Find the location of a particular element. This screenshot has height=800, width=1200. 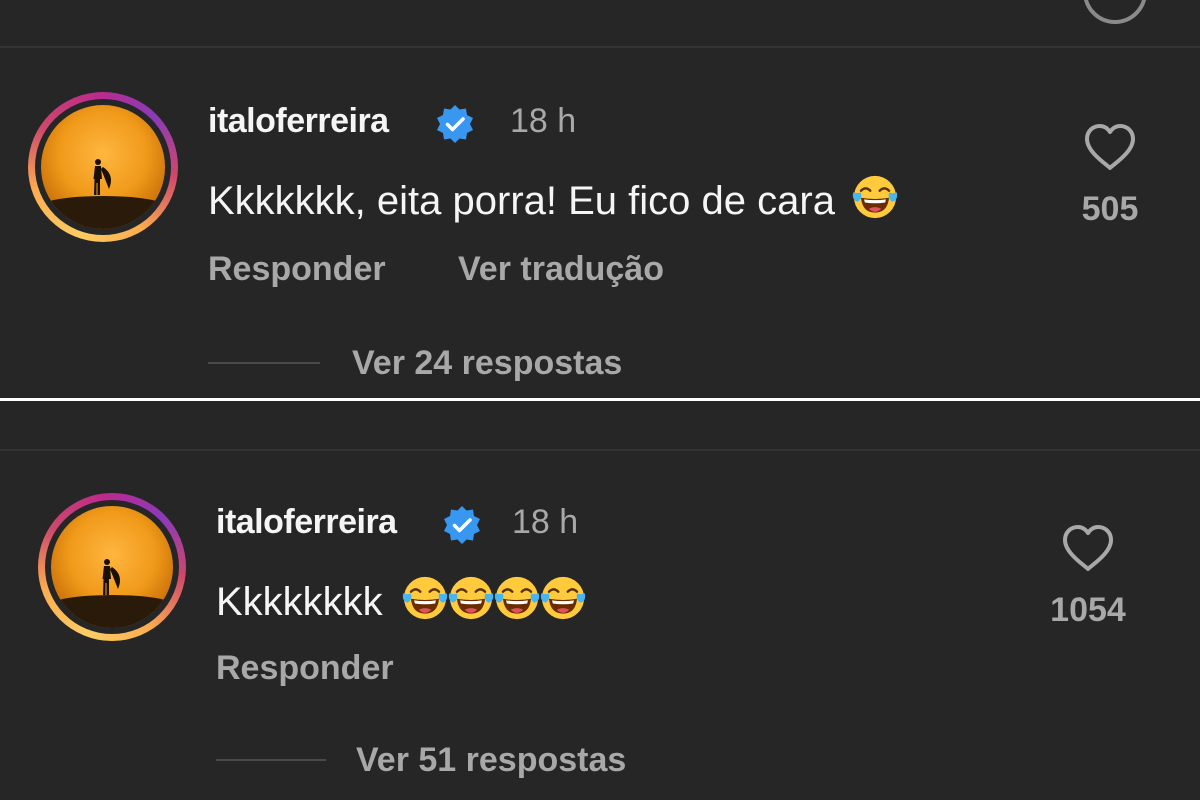

view-replies-button: Ver 51 respostas is located at coordinates (491, 760).